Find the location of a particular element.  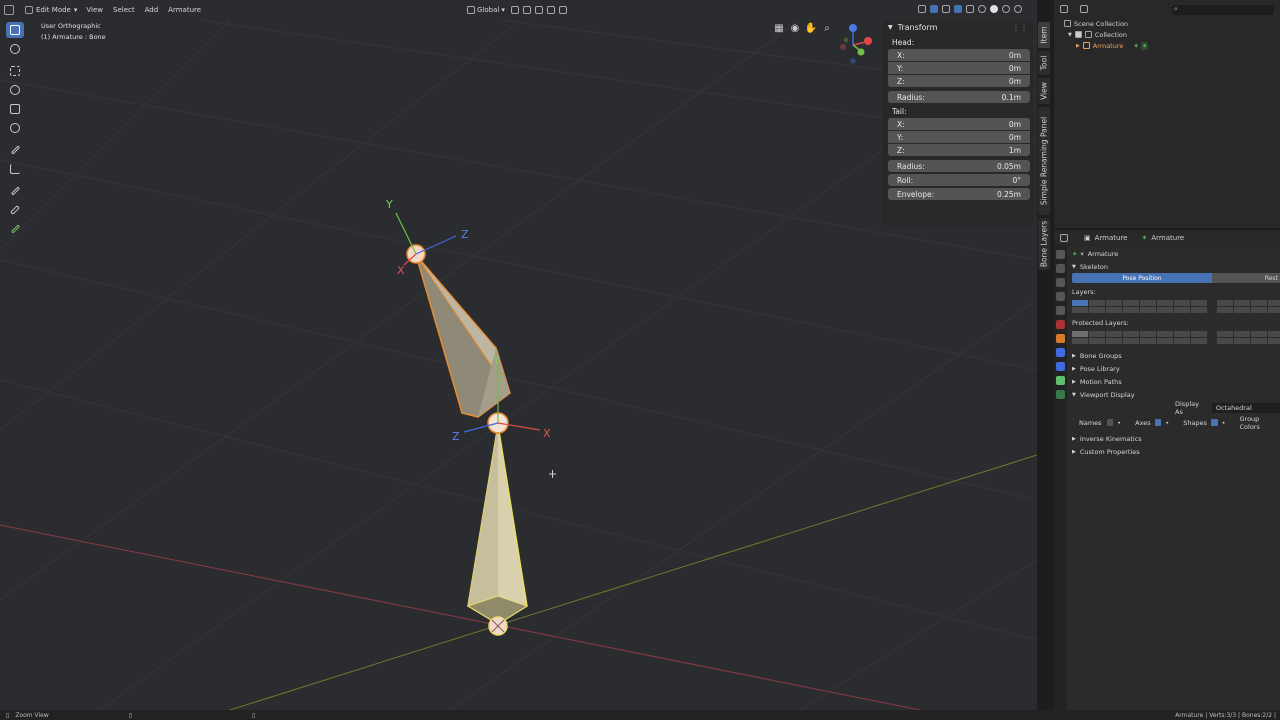

editor-type-button is located at coordinates (10, 10).